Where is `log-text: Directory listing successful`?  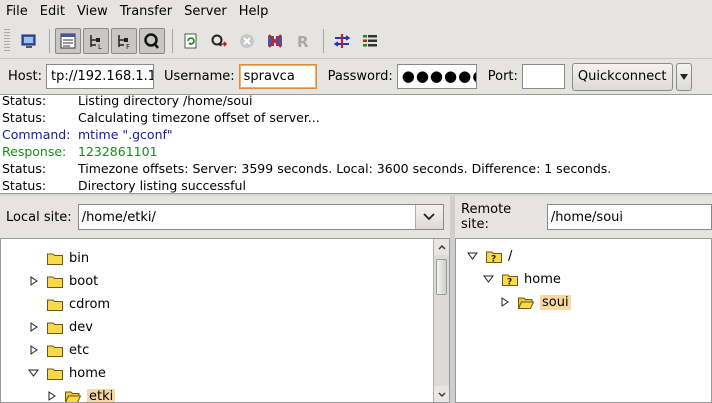 log-text: Directory listing successful is located at coordinates (162, 185).